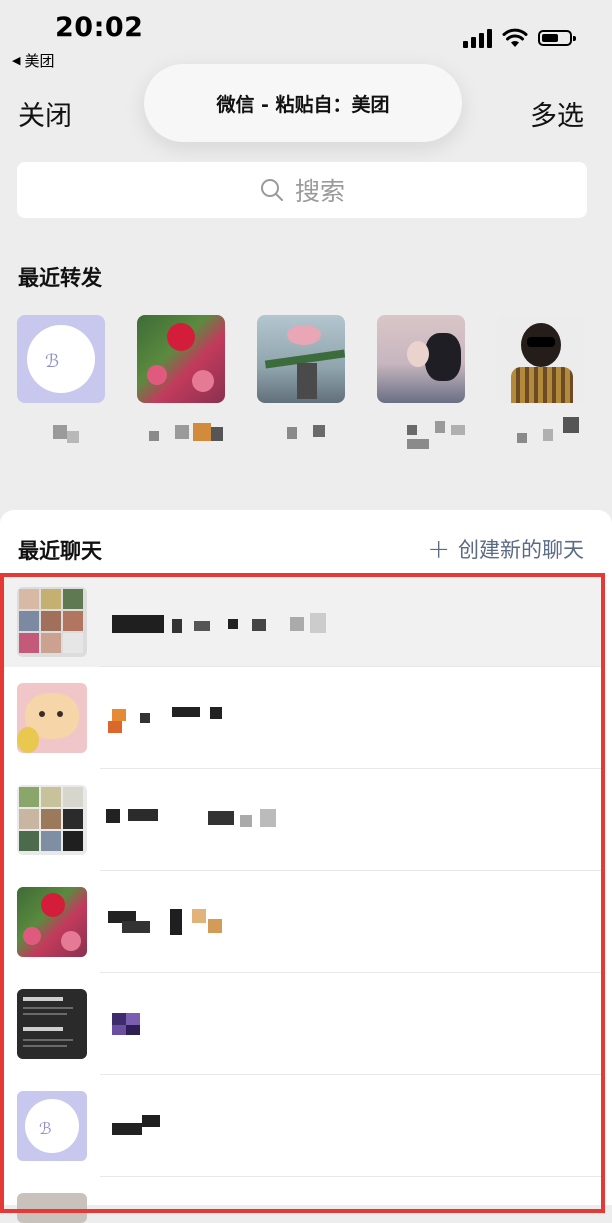 This screenshot has width=612, height=1223. I want to click on recent-forward-item: ℬ, so click(61, 383).